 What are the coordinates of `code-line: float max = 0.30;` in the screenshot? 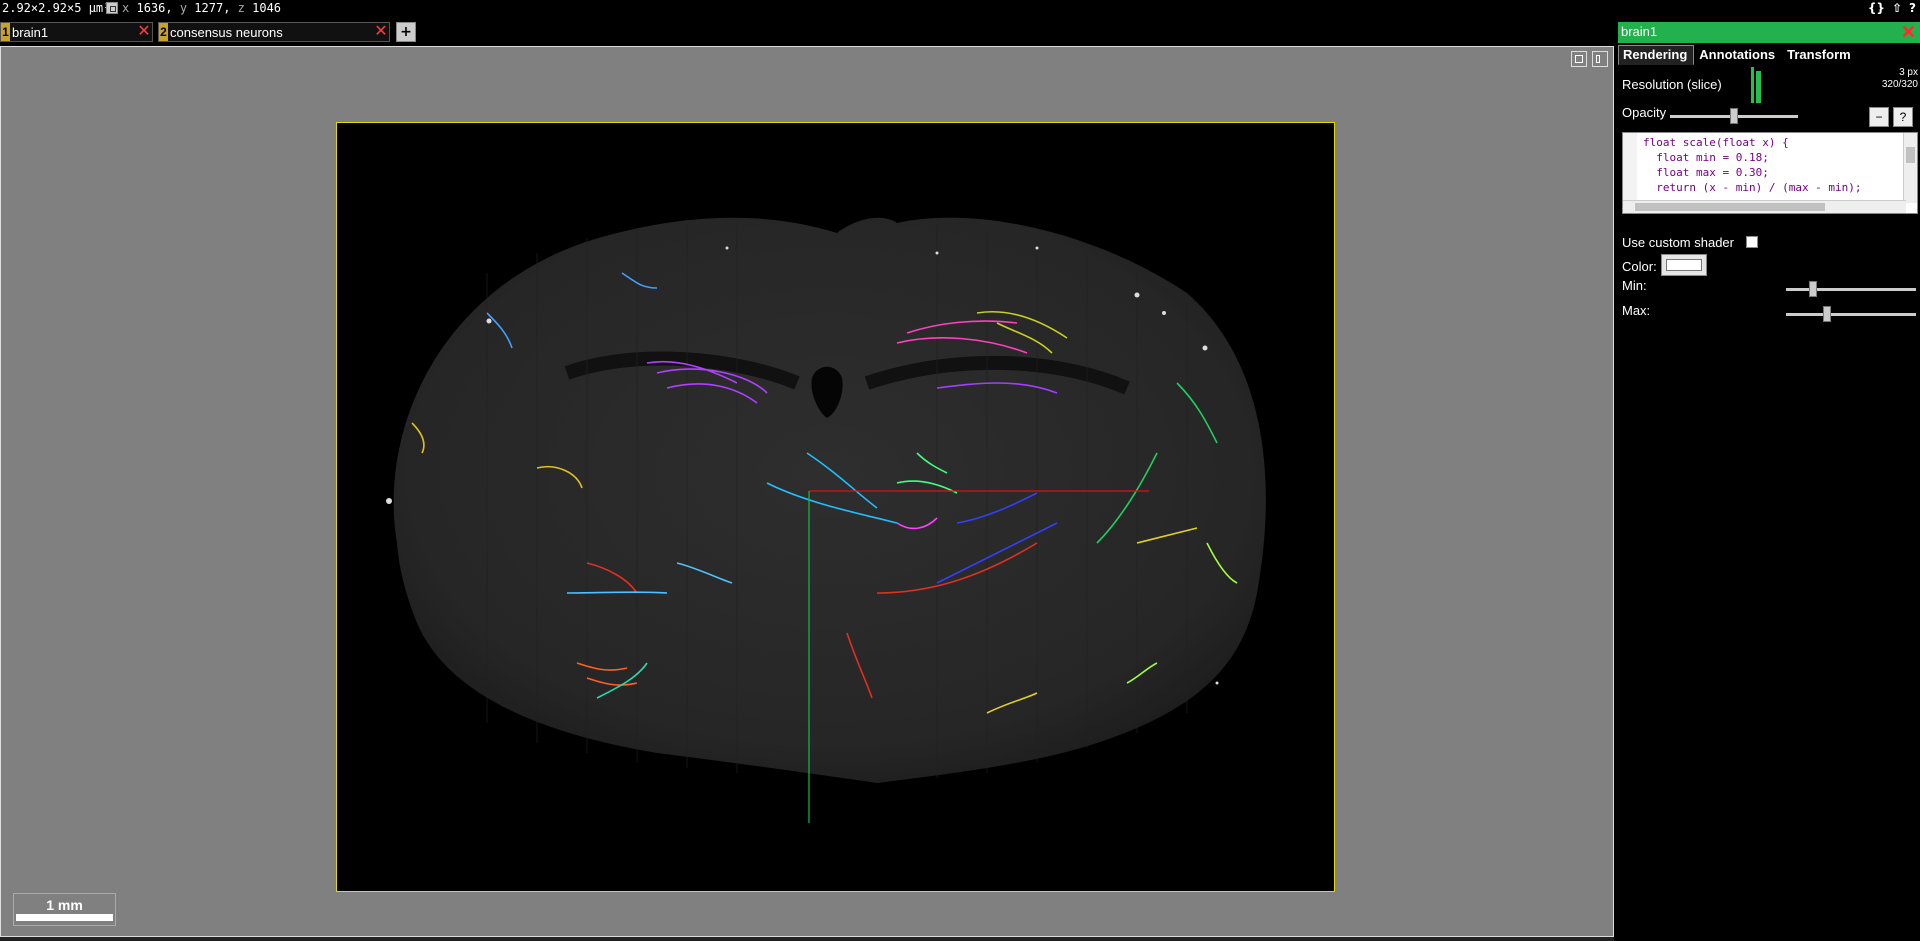 It's located at (1706, 172).